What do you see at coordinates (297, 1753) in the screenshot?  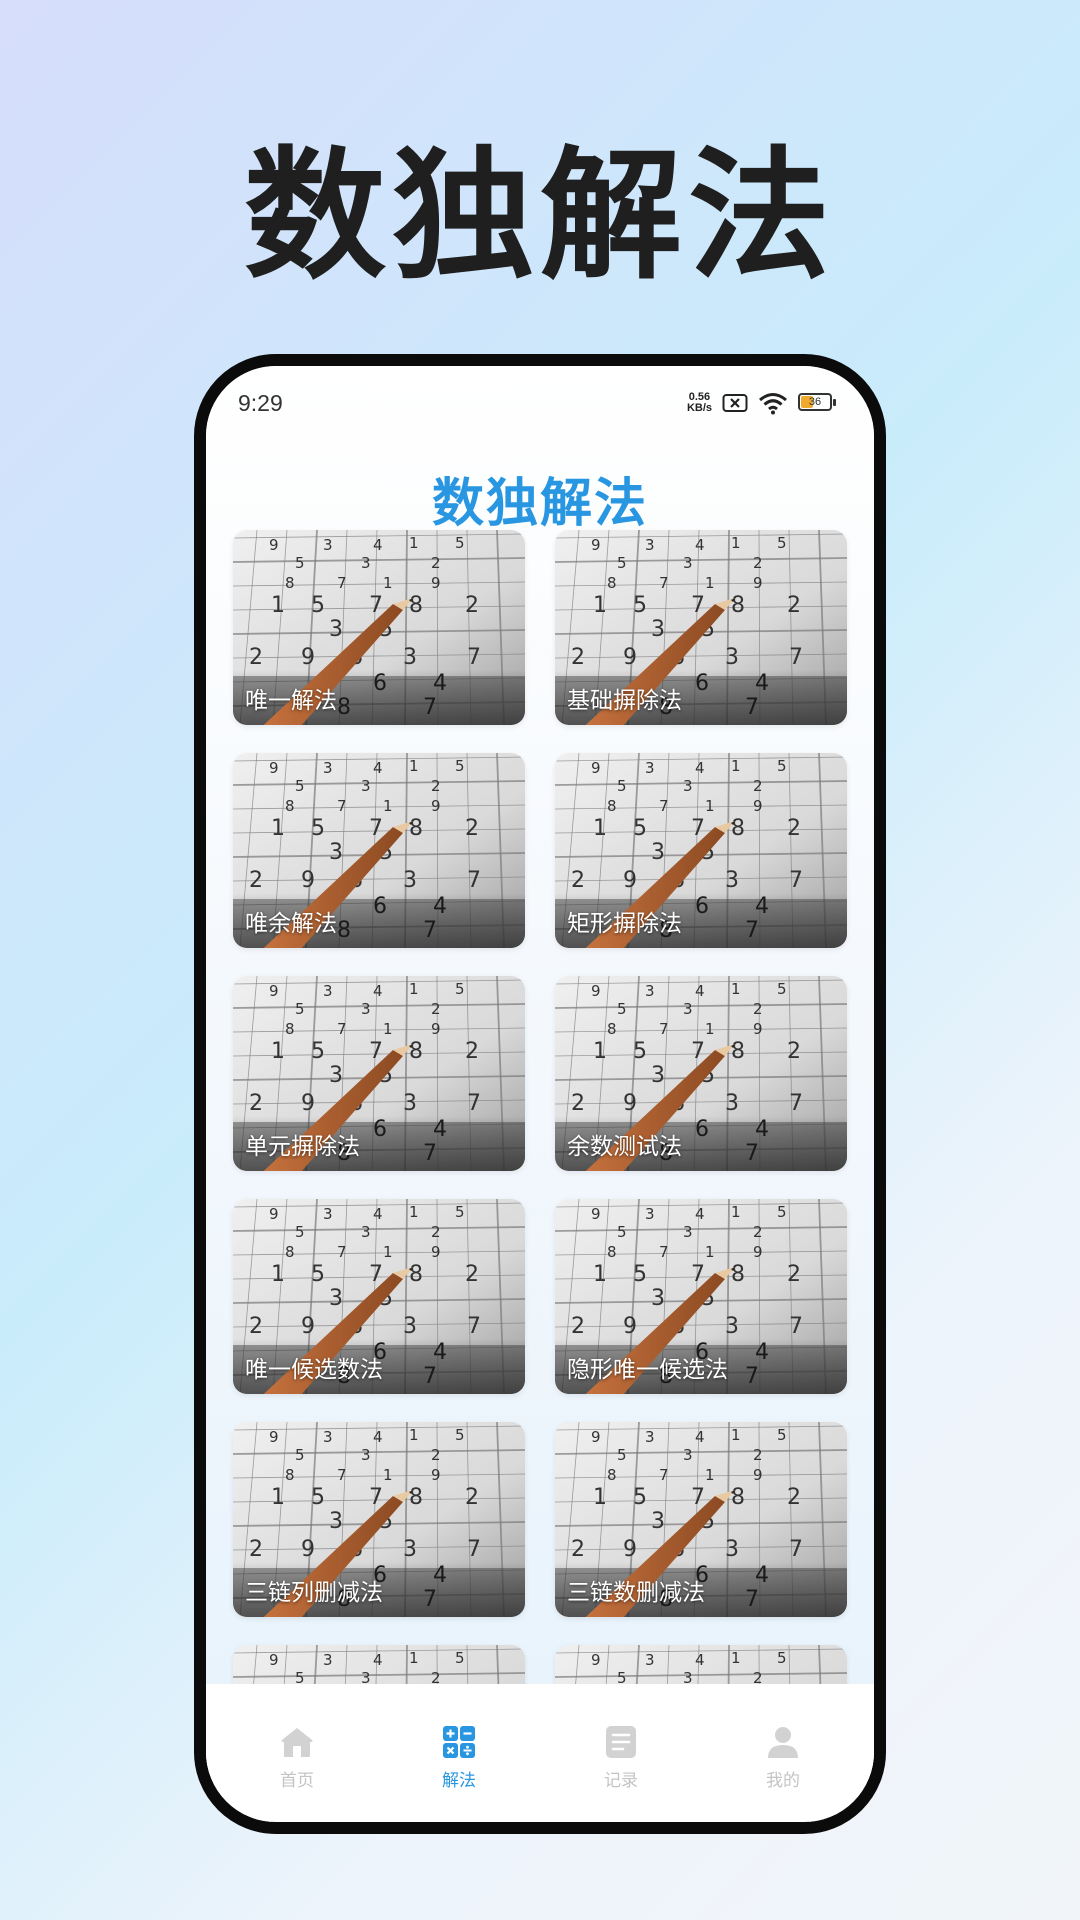 I see `tab-home: 首页` at bounding box center [297, 1753].